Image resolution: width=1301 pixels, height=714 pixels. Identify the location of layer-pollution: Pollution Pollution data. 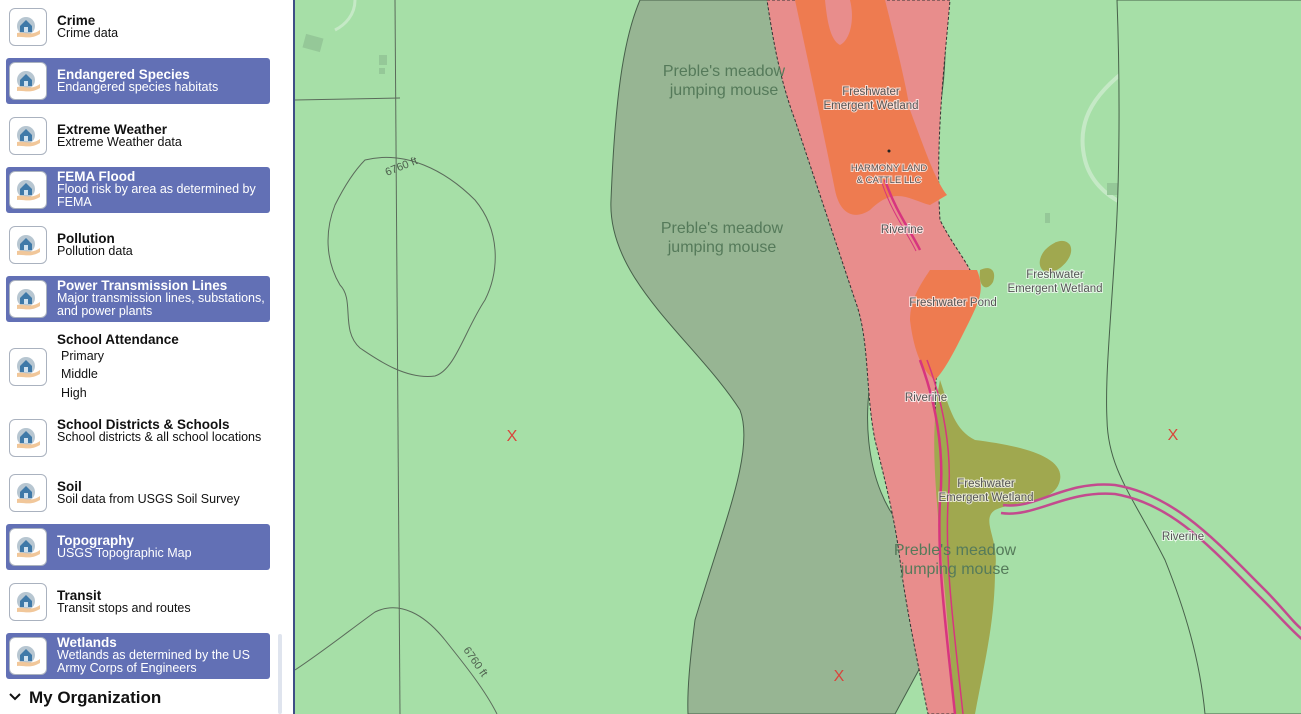
(138, 245).